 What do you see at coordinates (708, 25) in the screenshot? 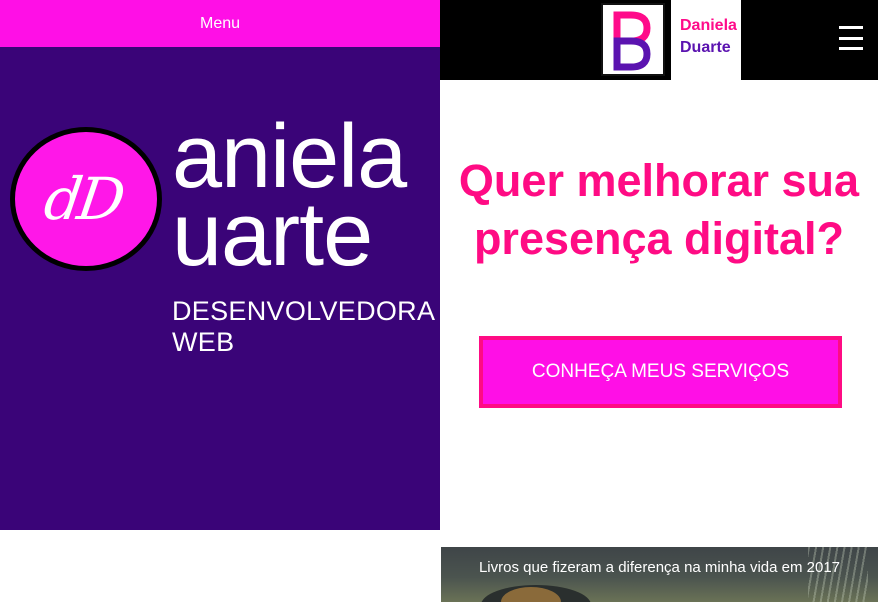
I see `logo-word-first: Daniela` at bounding box center [708, 25].